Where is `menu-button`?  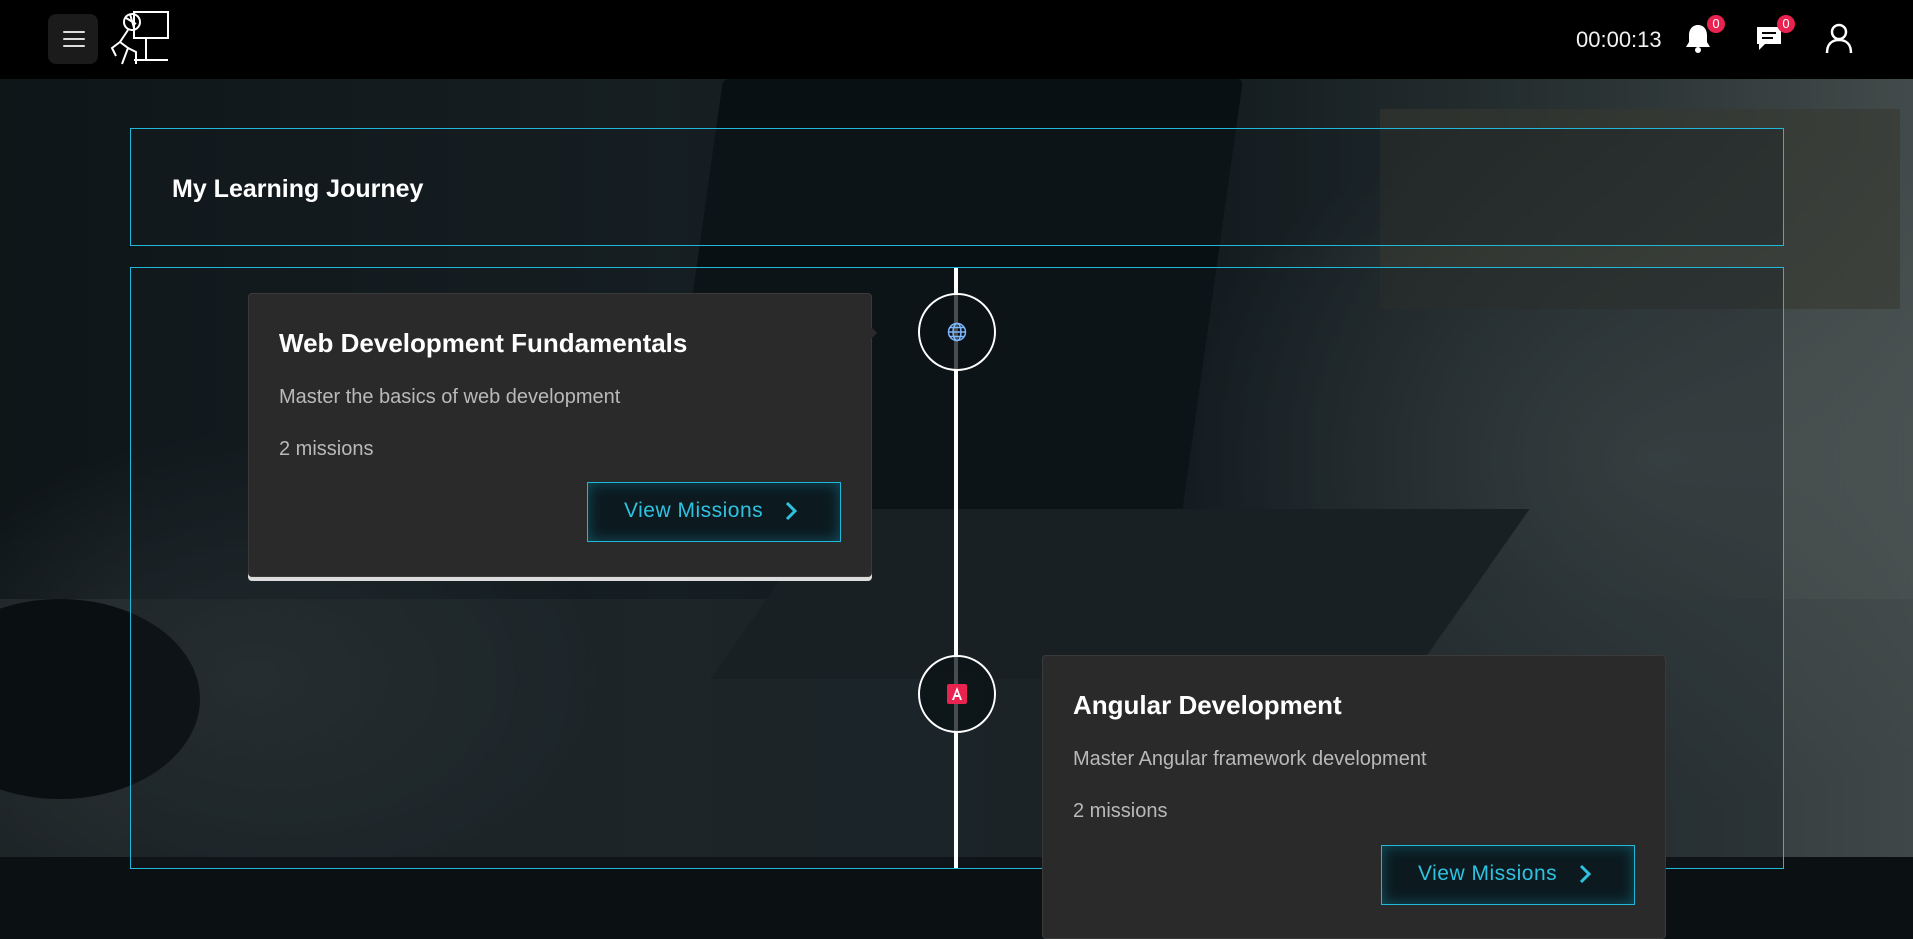
menu-button is located at coordinates (73, 39).